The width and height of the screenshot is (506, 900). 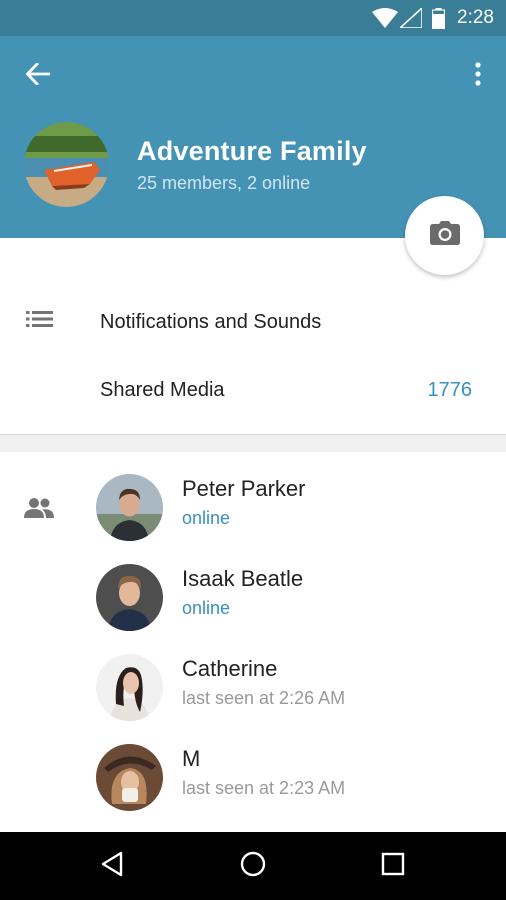 What do you see at coordinates (243, 578) in the screenshot?
I see `member-name: Isaak Beatle` at bounding box center [243, 578].